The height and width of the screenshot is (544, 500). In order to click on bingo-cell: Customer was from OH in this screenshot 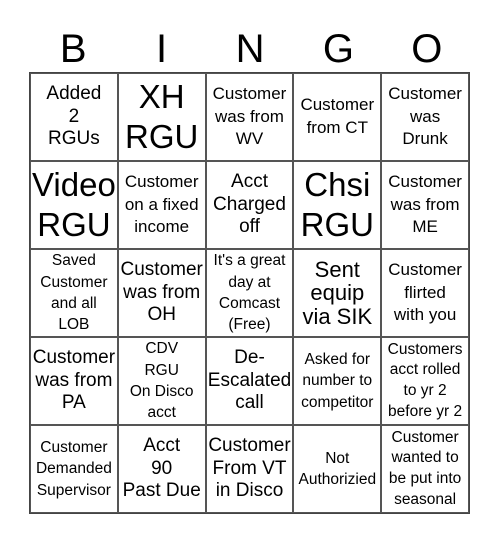, I will do `click(161, 293)`.